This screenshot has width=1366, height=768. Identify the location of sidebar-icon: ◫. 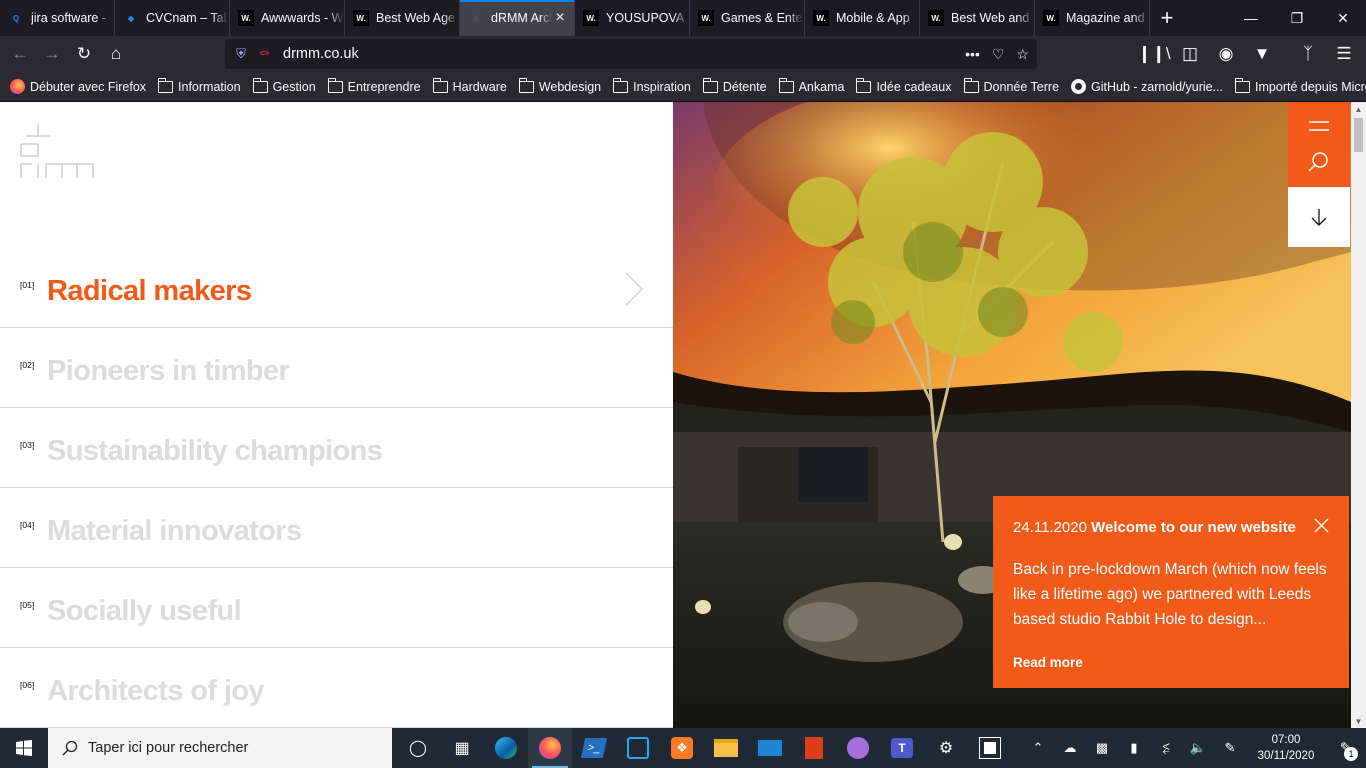
(1190, 54).